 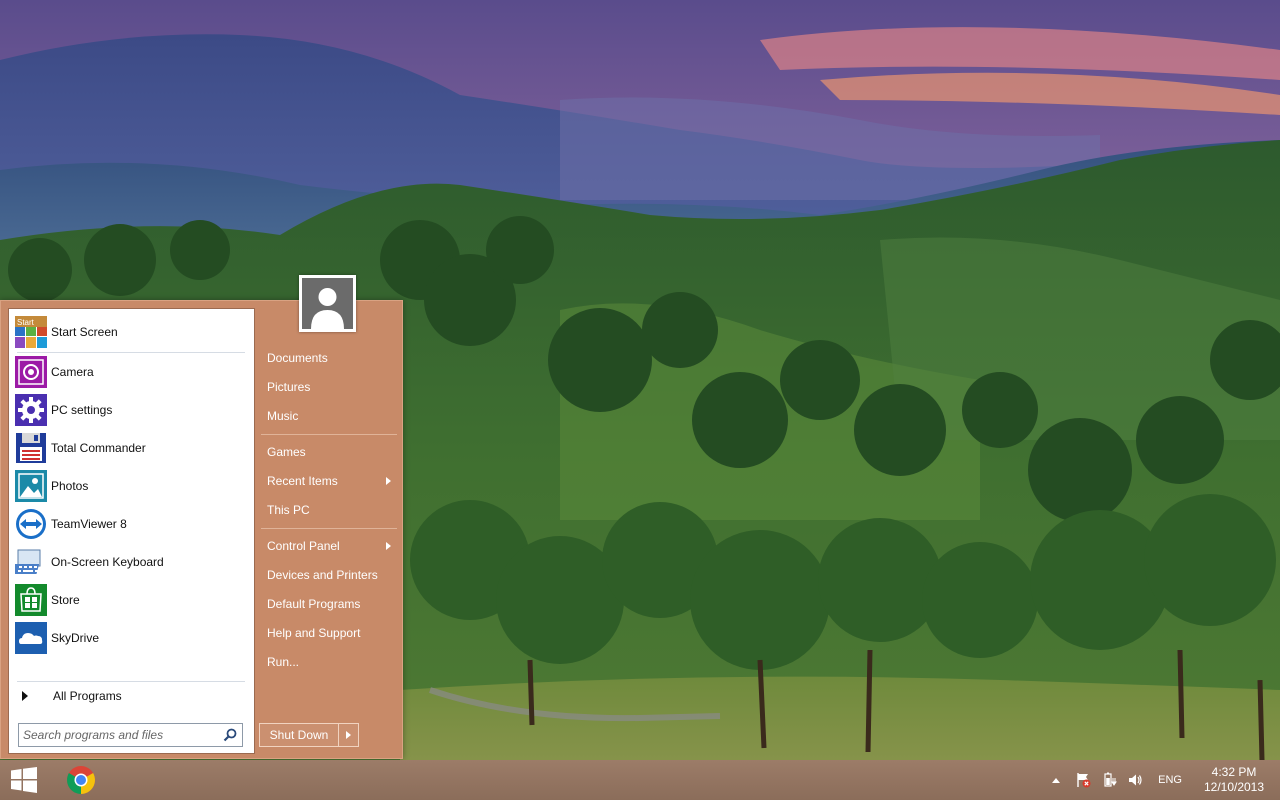 What do you see at coordinates (1170, 780) in the screenshot?
I see `input-language-indicator: ENG` at bounding box center [1170, 780].